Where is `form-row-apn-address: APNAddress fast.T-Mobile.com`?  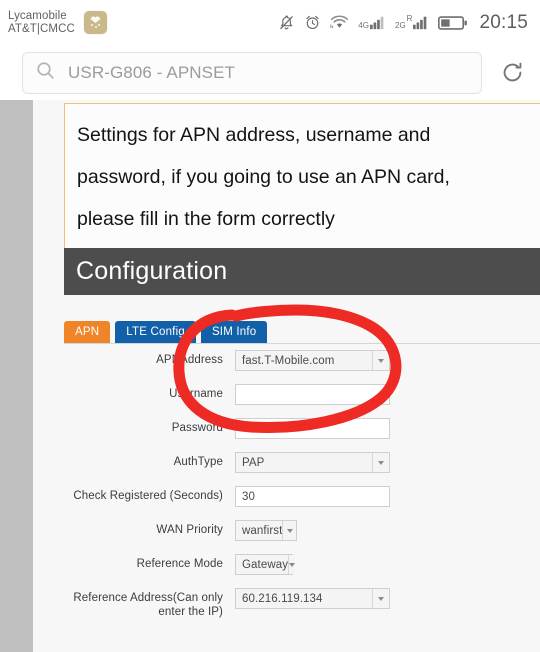
form-row-apn-address: APNAddress fast.T-Mobile.com is located at coordinates (302, 360).